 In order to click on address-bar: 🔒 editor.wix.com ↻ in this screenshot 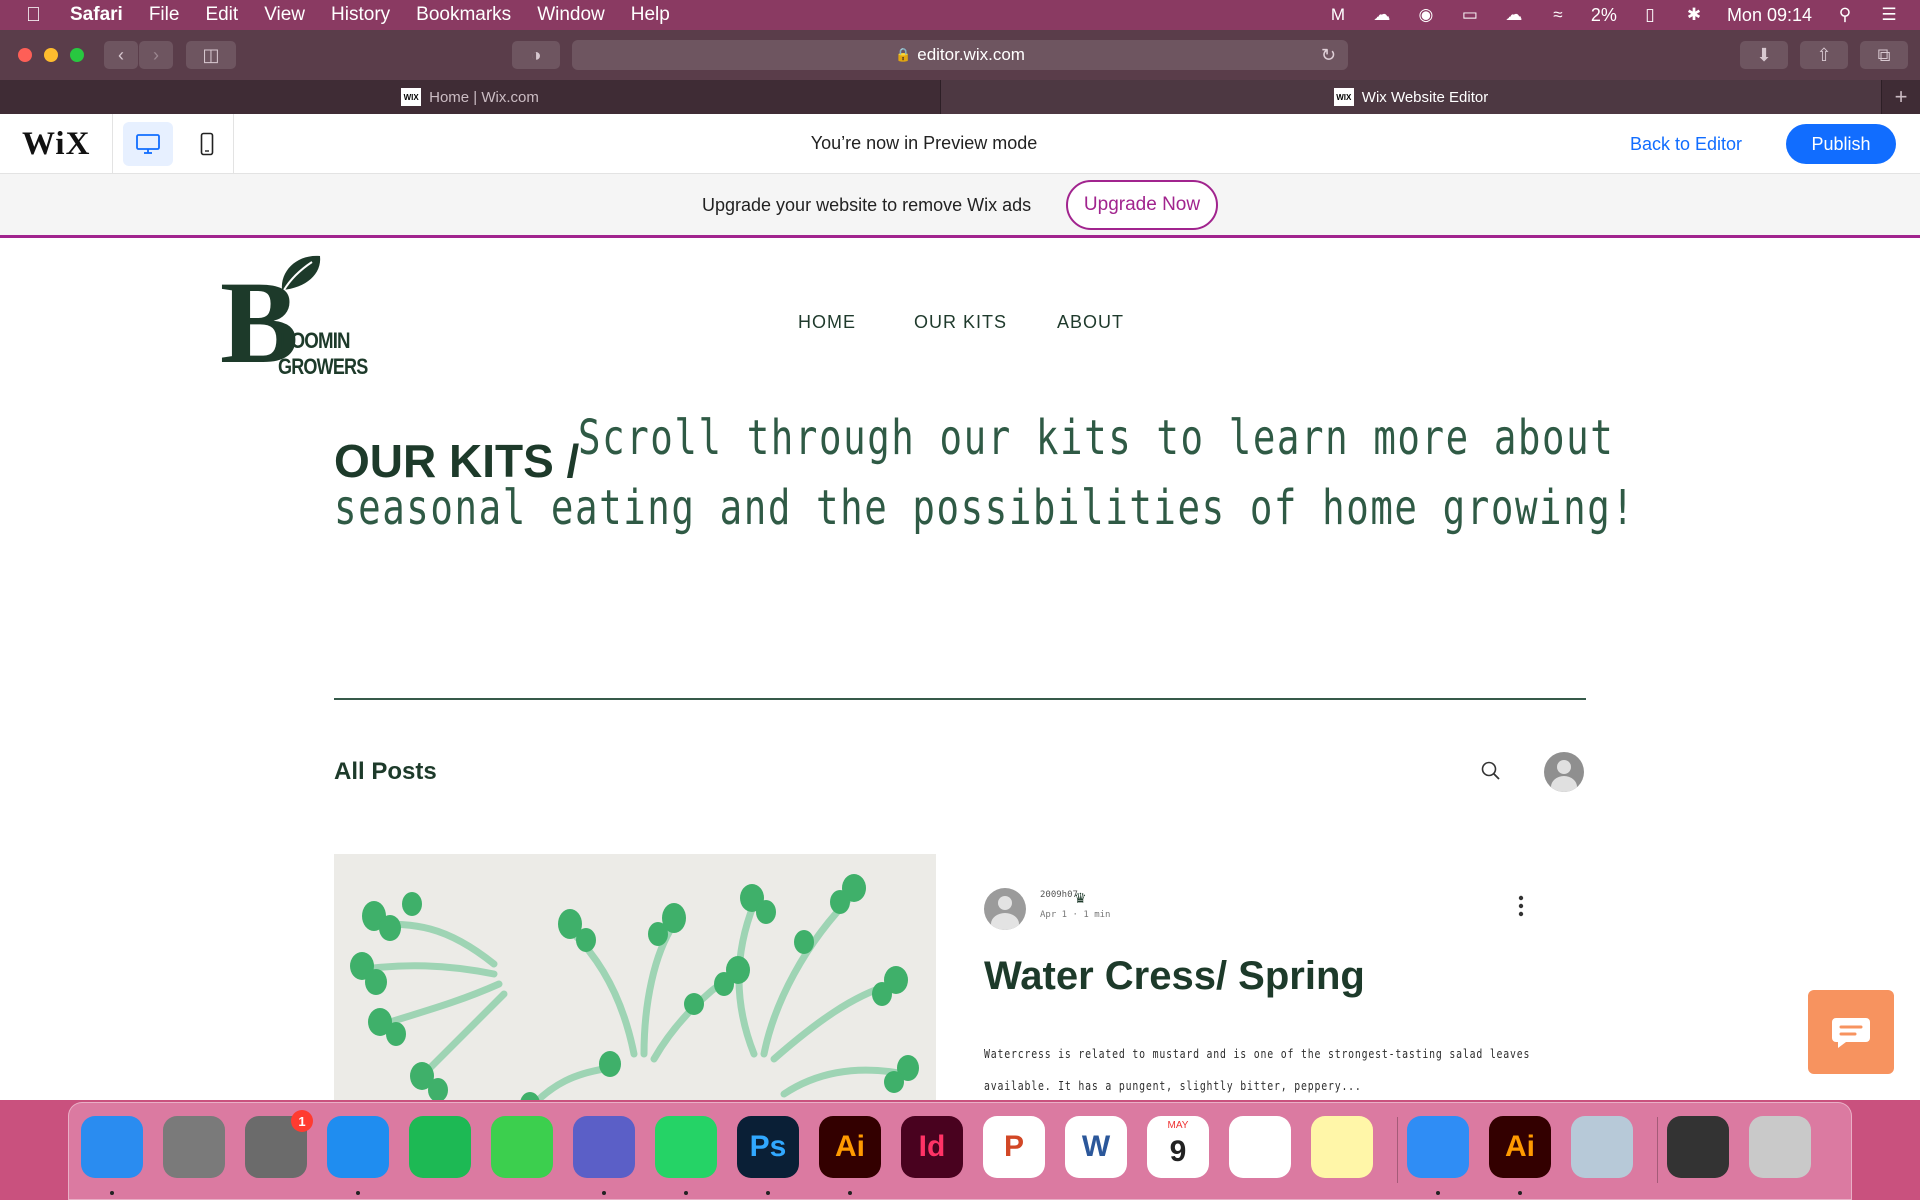, I will do `click(960, 55)`.